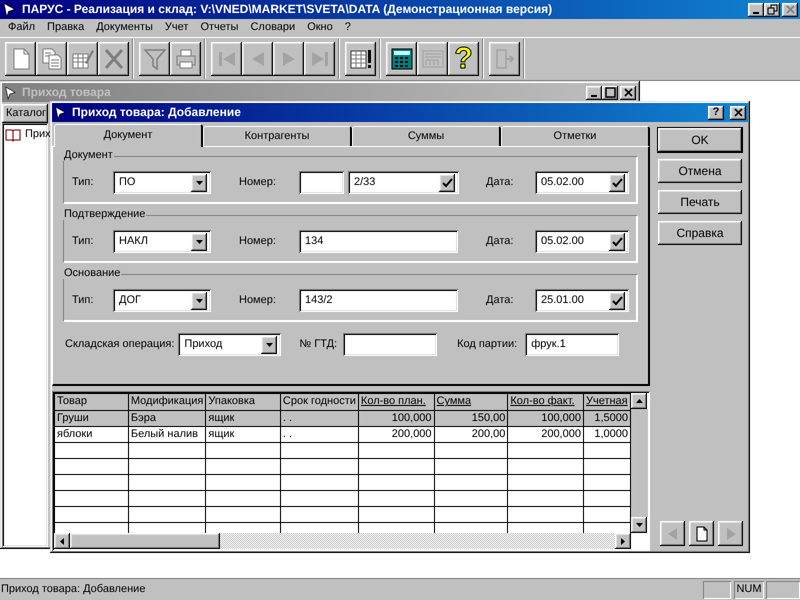  I want to click on combo-box: 2/33, so click(403, 182).